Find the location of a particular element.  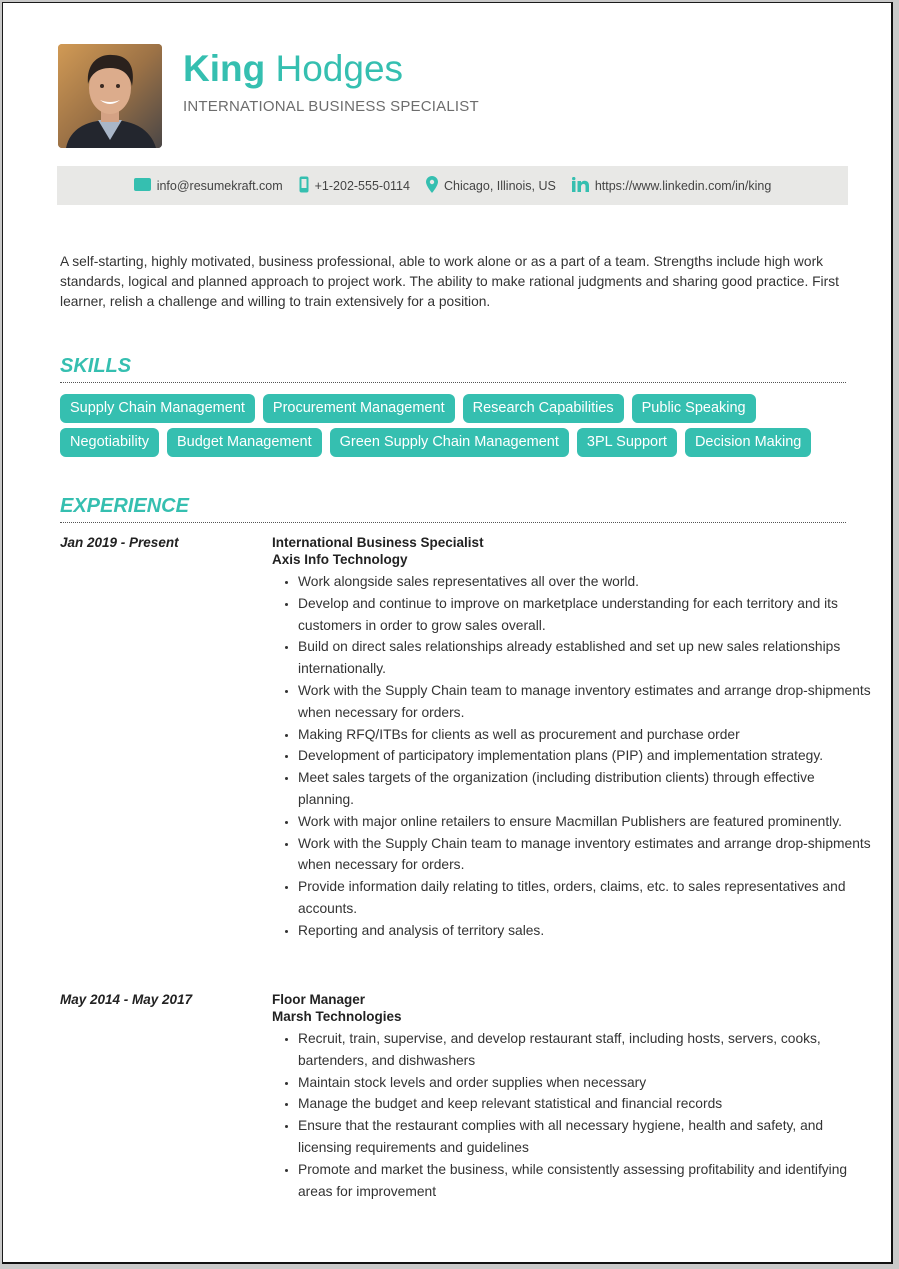

experience-divider is located at coordinates (453, 522).